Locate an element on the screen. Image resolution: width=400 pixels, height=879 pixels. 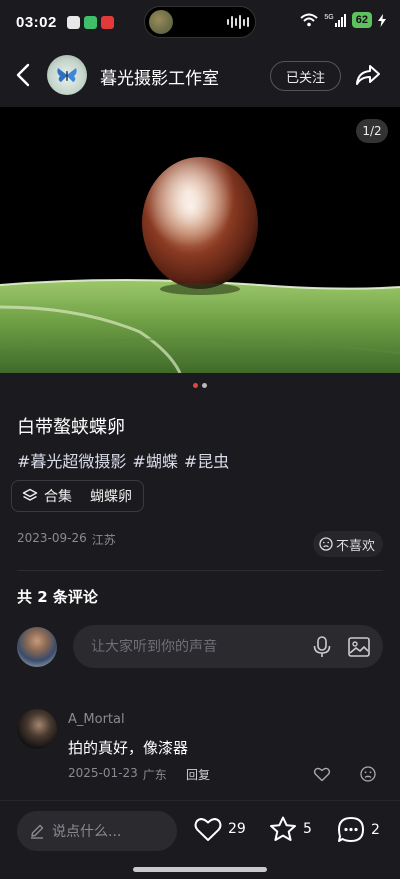
comment-like-icon is located at coordinates (322, 774).